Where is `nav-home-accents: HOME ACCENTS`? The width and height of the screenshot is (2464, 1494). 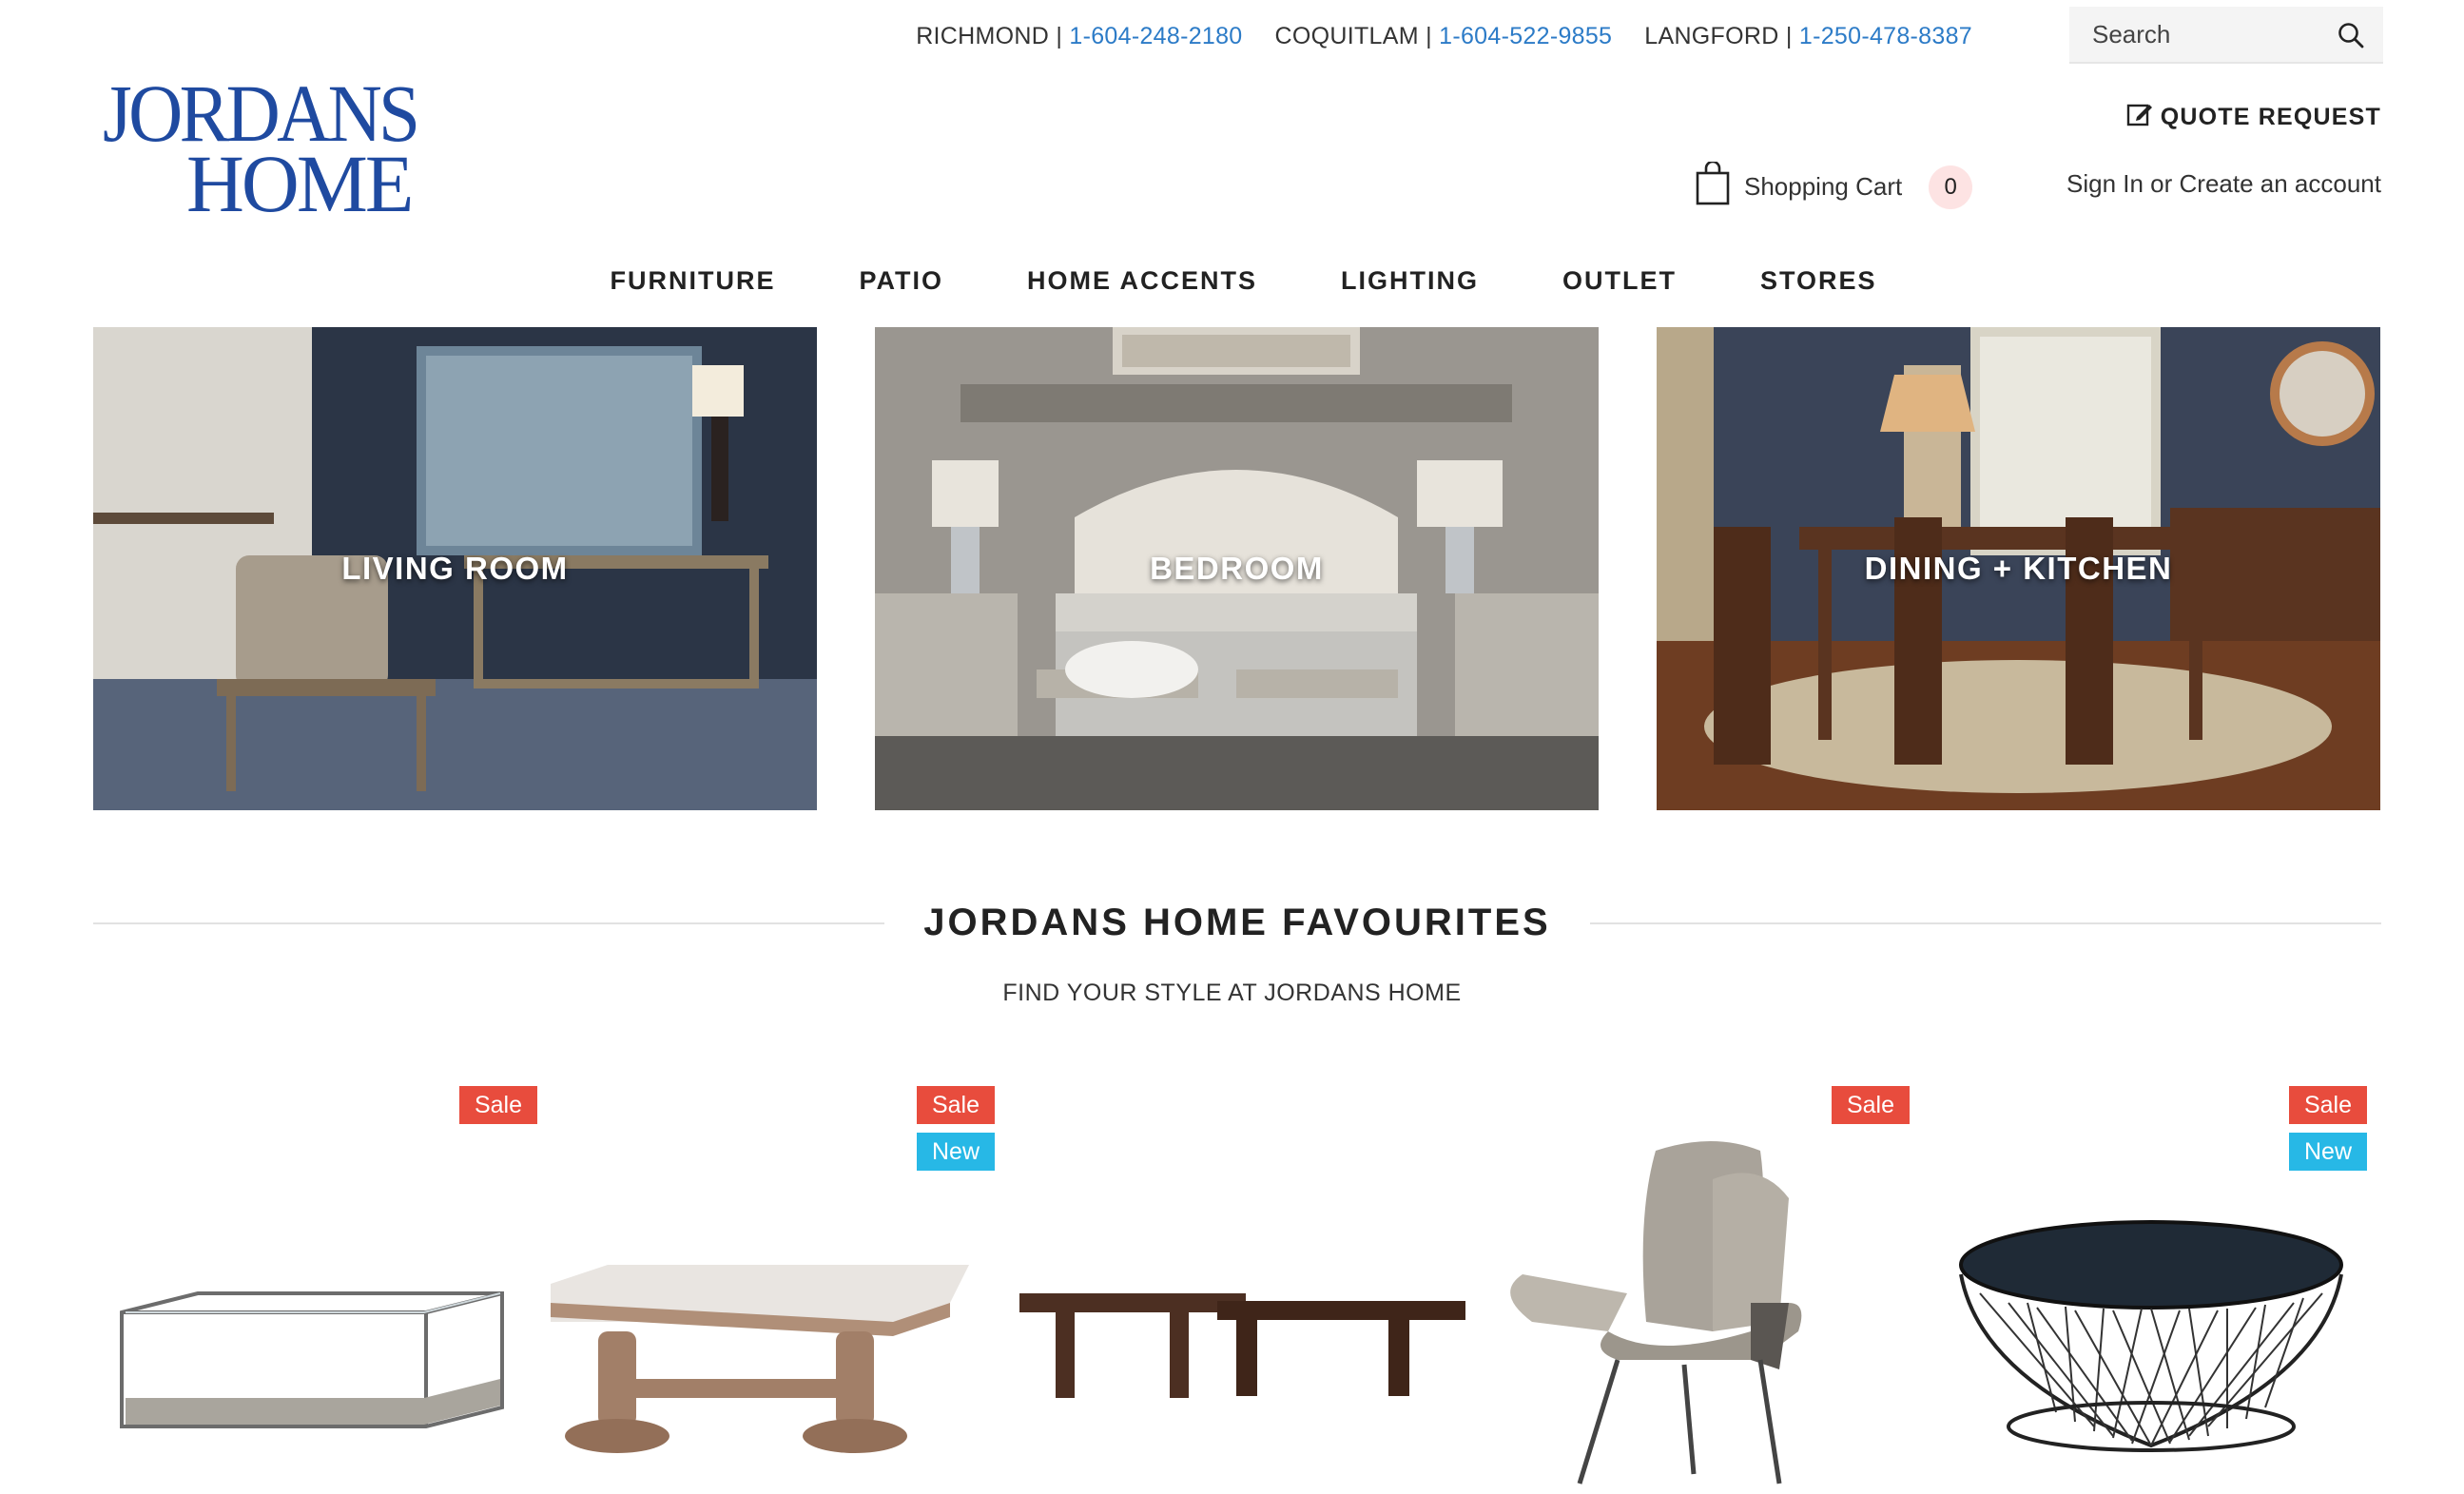
nav-home-accents: HOME ACCENTS is located at coordinates (1142, 281).